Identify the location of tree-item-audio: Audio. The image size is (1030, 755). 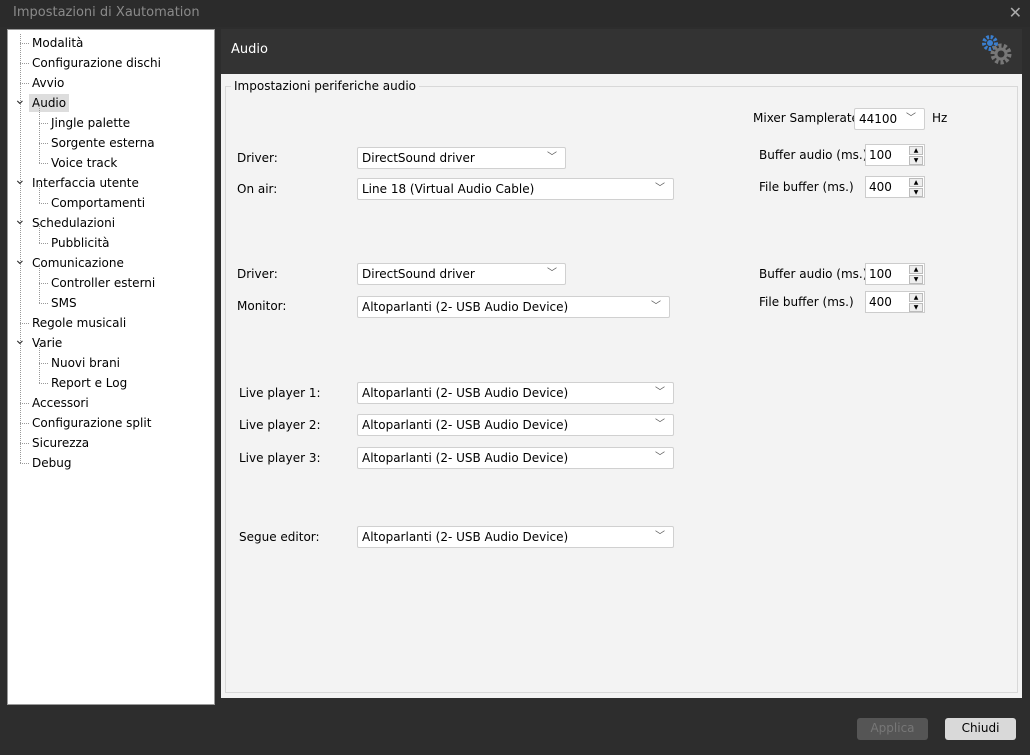
(49, 103).